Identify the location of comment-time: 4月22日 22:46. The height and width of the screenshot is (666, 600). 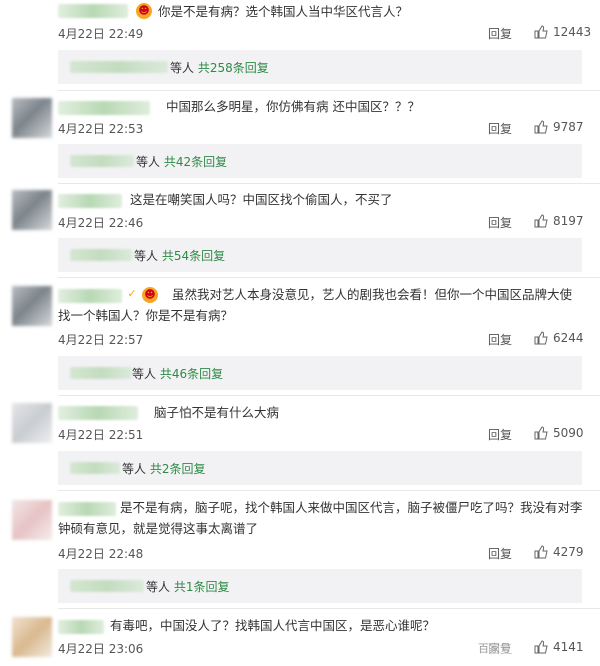
(101, 223).